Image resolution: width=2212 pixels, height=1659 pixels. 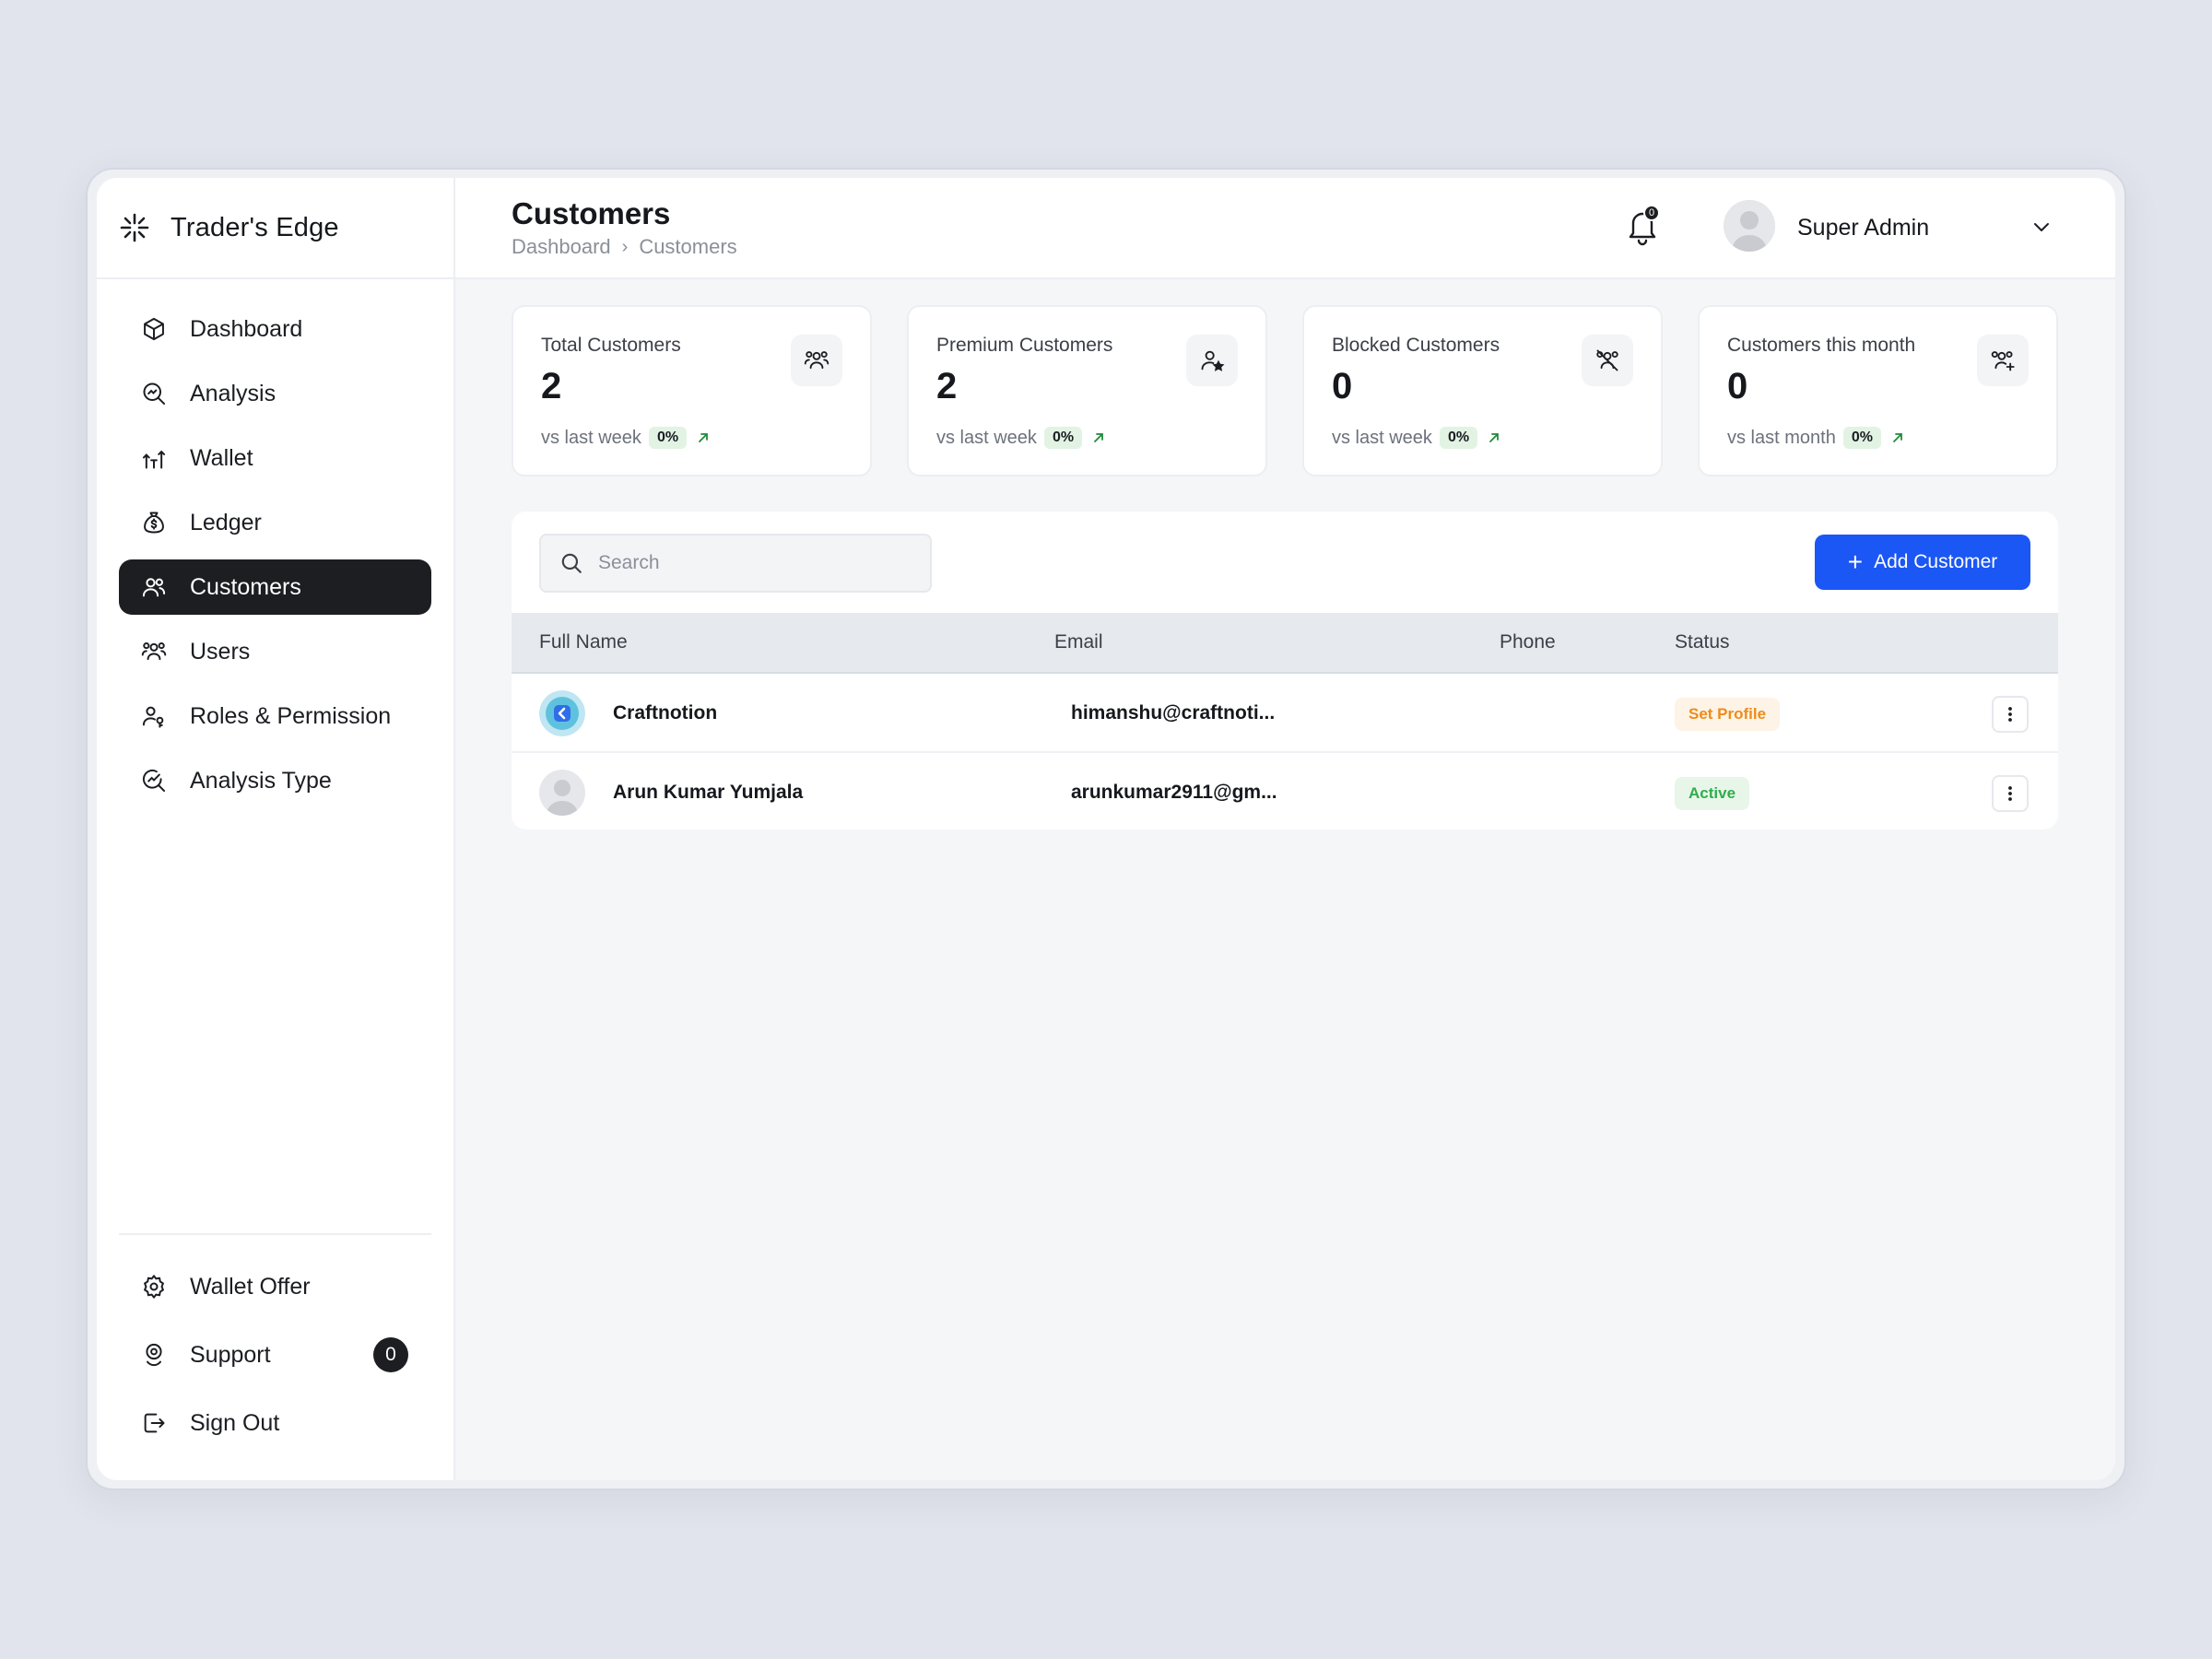 What do you see at coordinates (611, 345) in the screenshot?
I see `stat-label: Total Customers` at bounding box center [611, 345].